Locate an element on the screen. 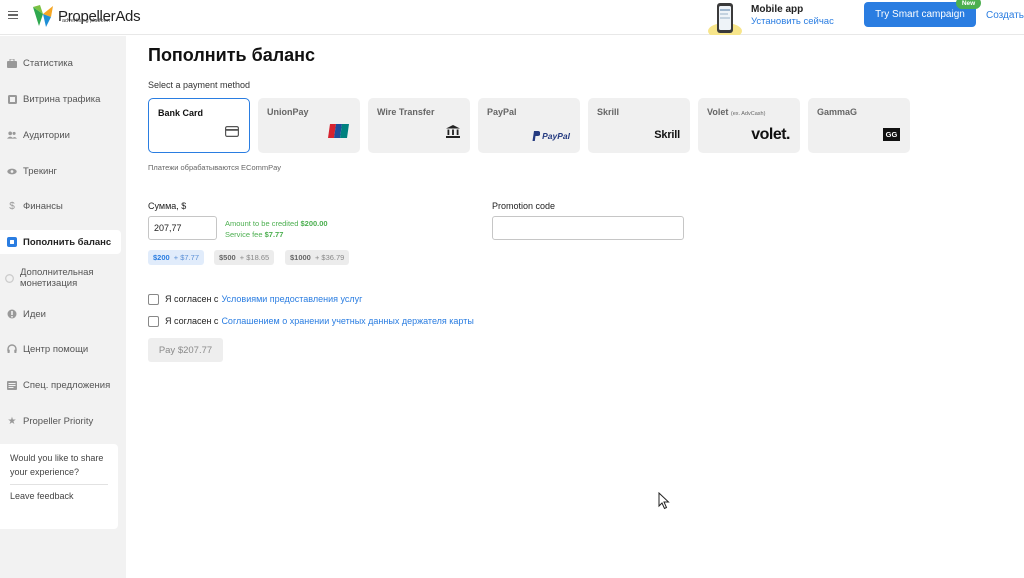 The width and height of the screenshot is (1024, 578). sidebar-item-special-offers: Спец. предложения is located at coordinates (60, 385).